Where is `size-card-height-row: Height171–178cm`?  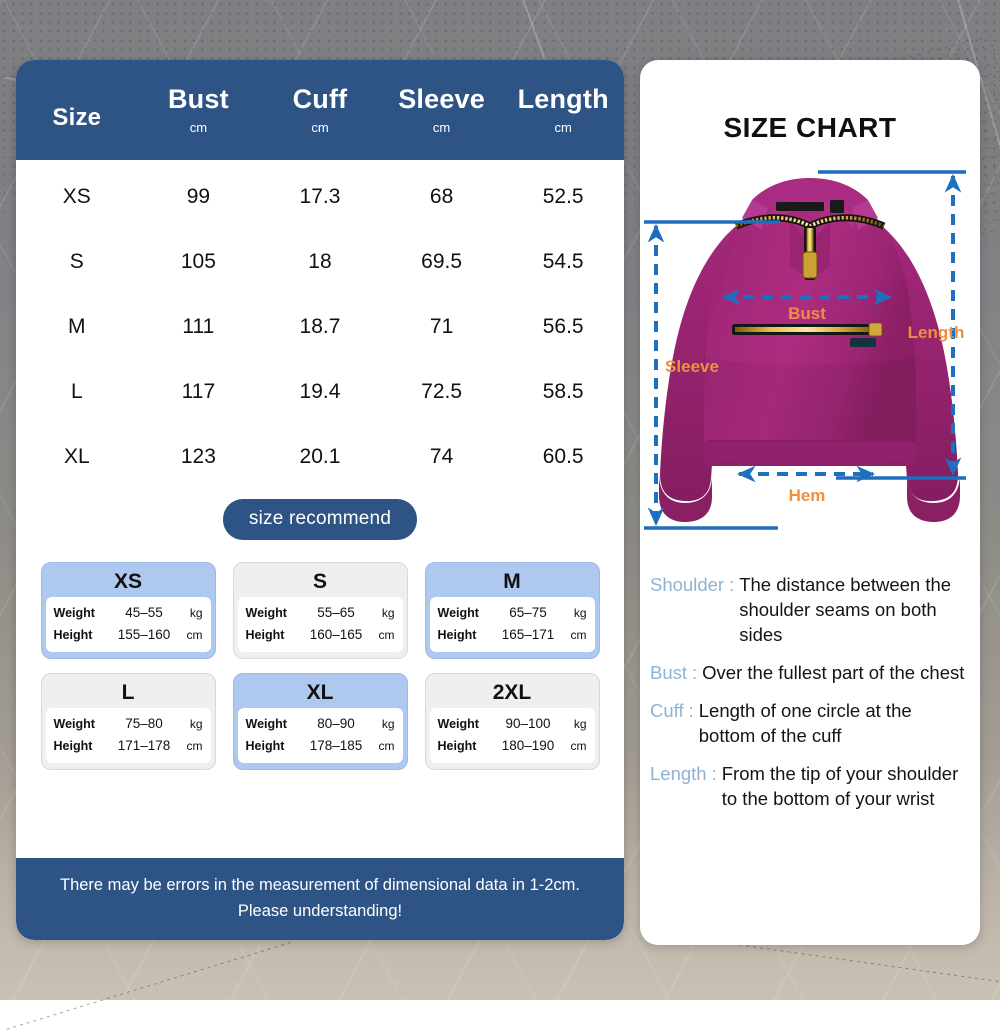 size-card-height-row: Height171–178cm is located at coordinates (128, 746).